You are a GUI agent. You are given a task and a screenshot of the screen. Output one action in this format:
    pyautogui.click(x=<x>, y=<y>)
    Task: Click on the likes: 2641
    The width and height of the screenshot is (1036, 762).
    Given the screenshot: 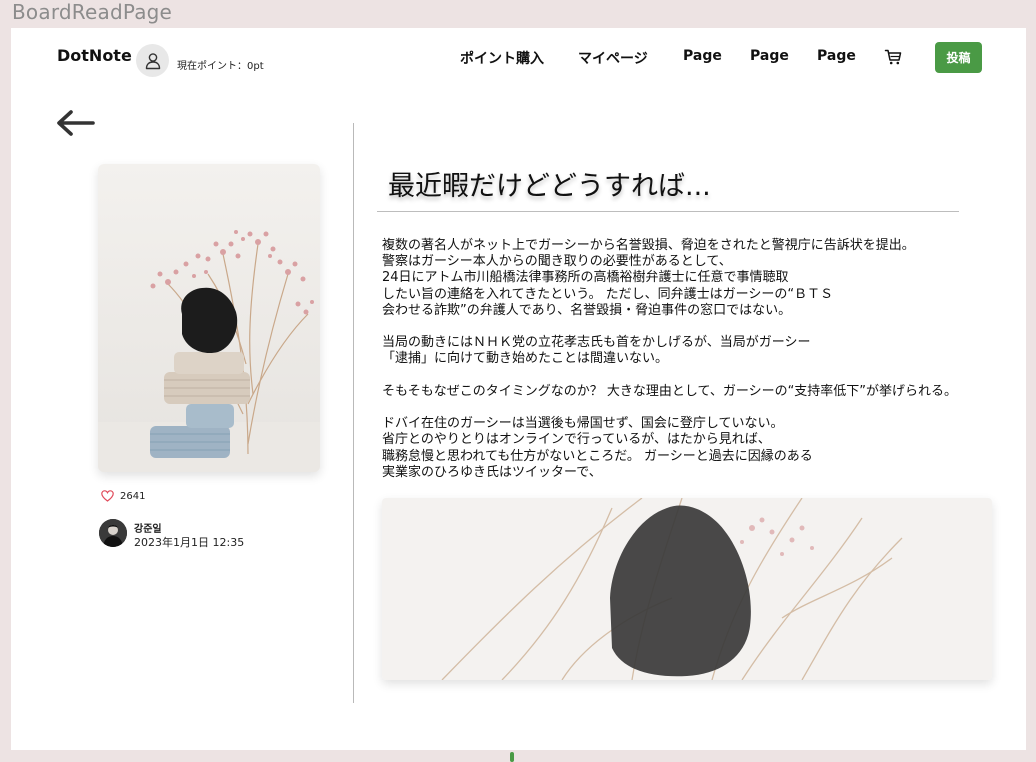 What is the action you would take?
    pyautogui.click(x=123, y=496)
    